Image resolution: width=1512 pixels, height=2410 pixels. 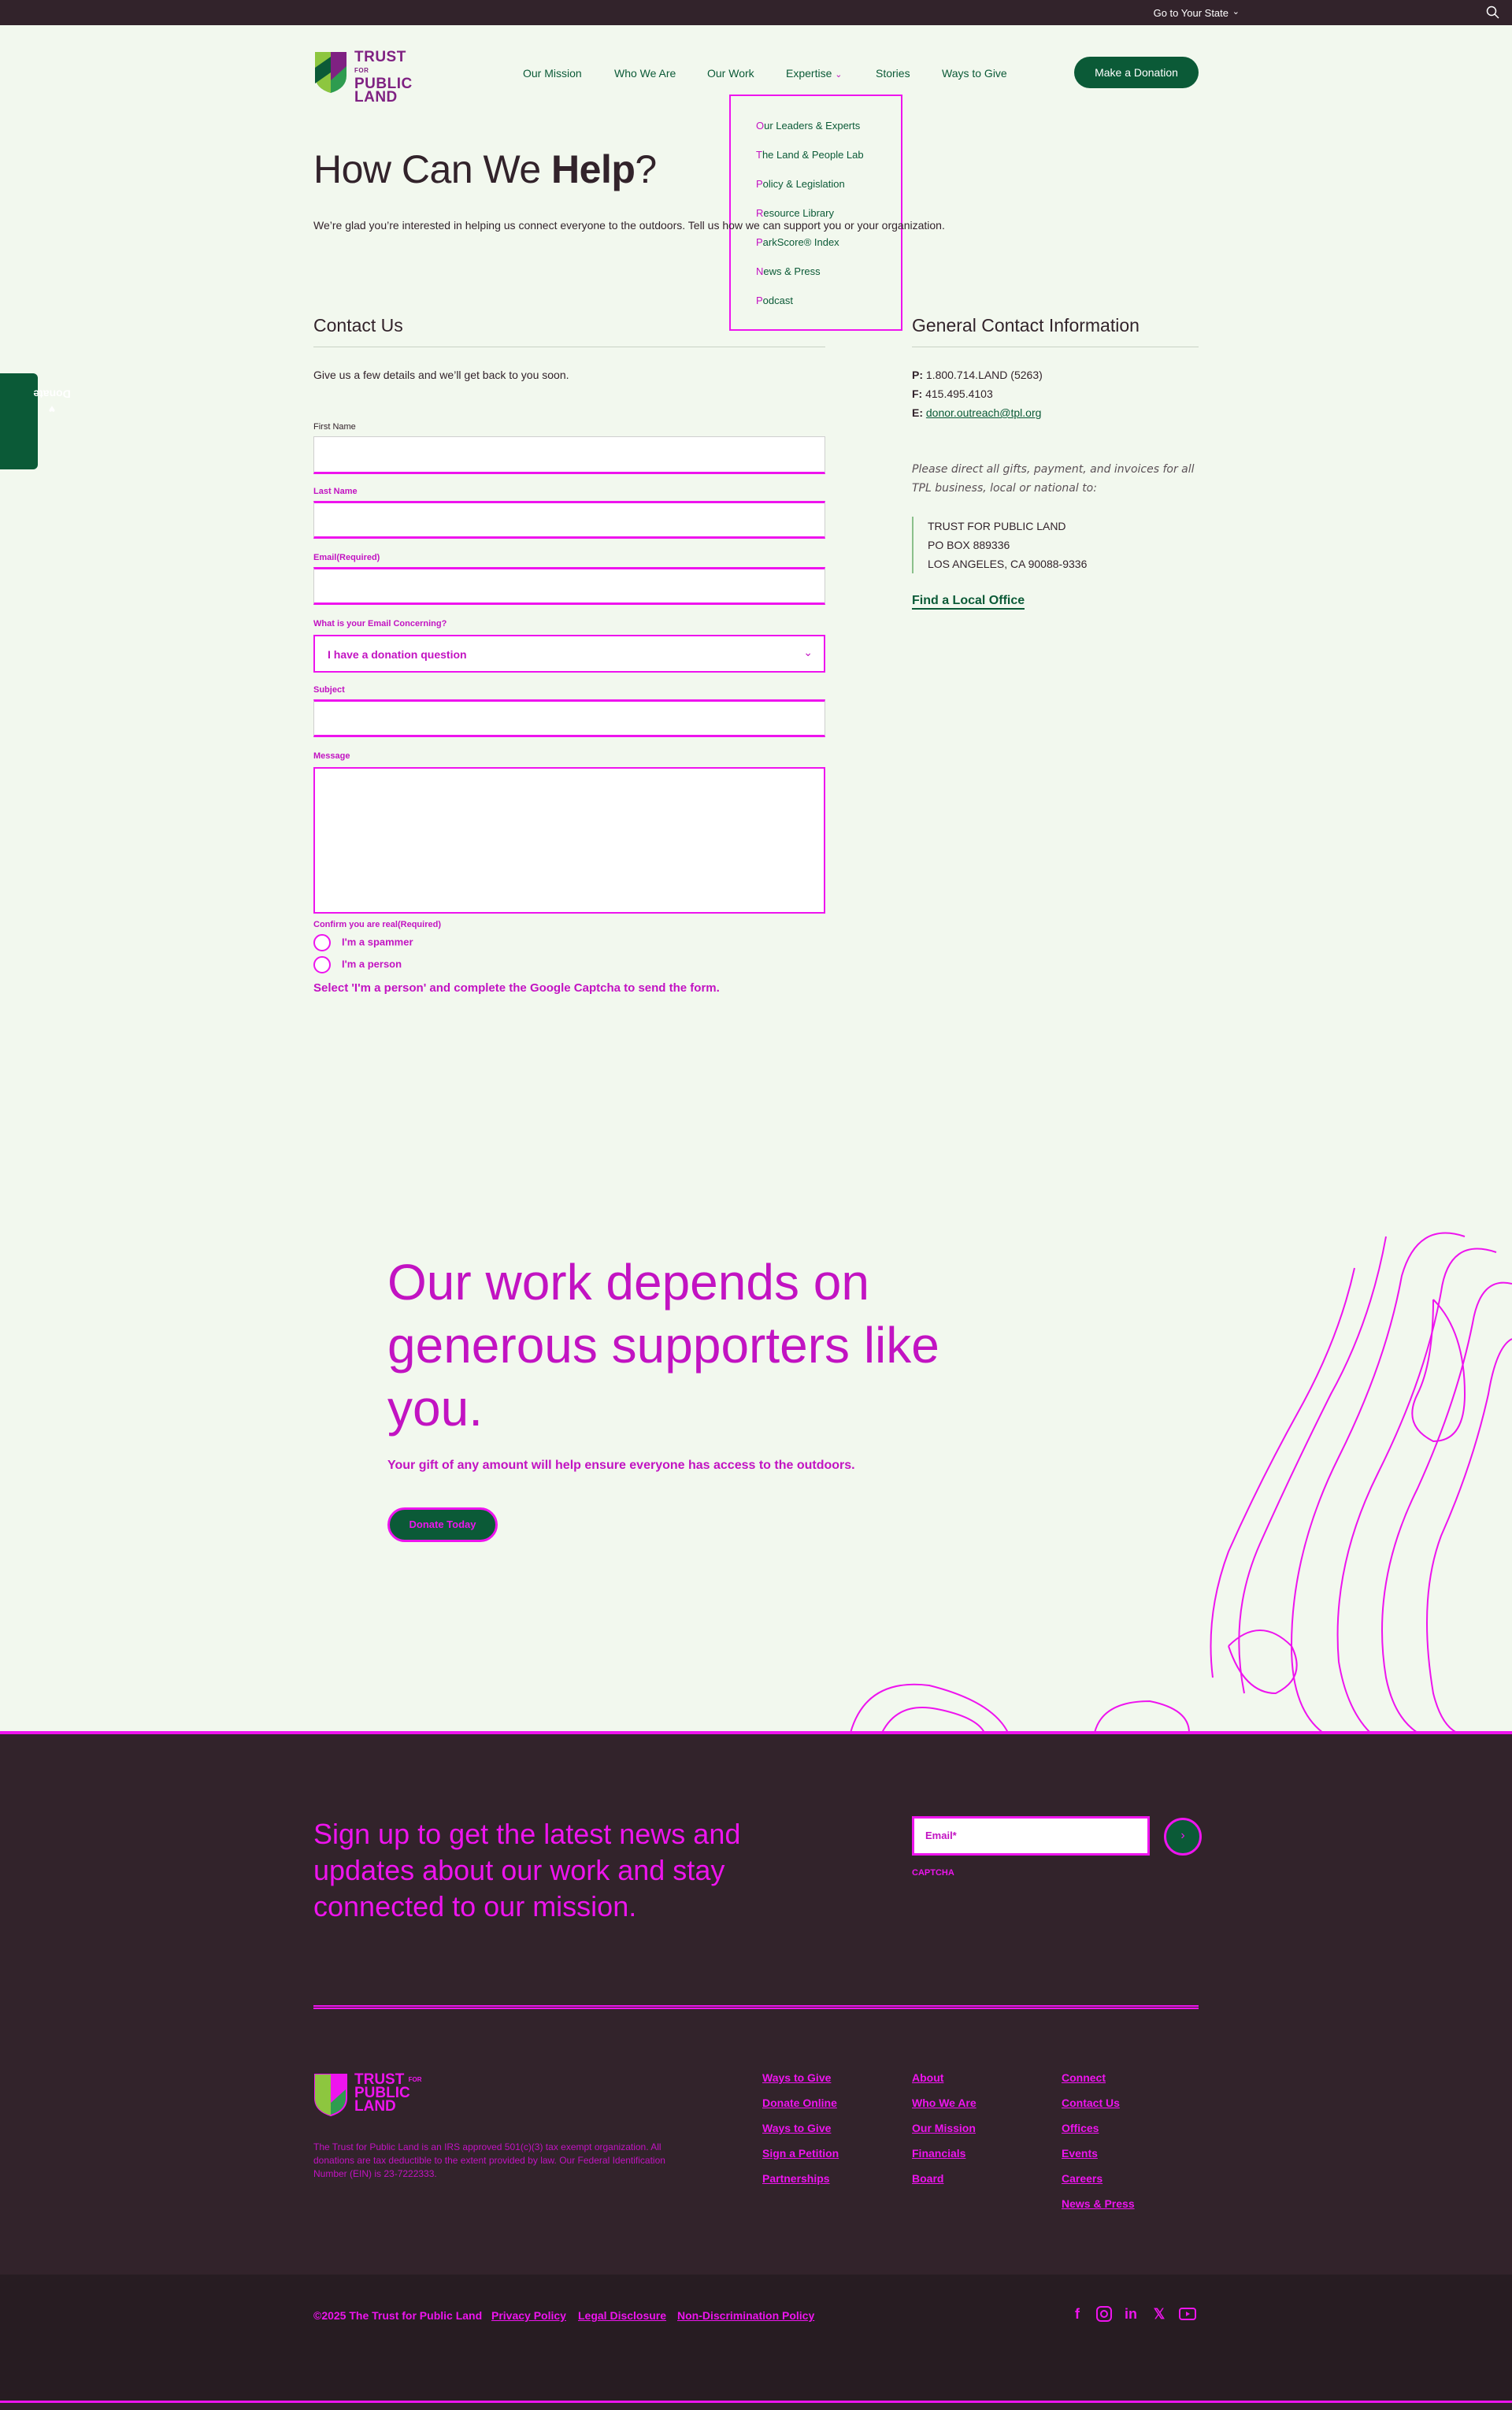 I want to click on footer-logo-wordmark: TRUST FOR PUBLIC LAND, so click(x=388, y=2093).